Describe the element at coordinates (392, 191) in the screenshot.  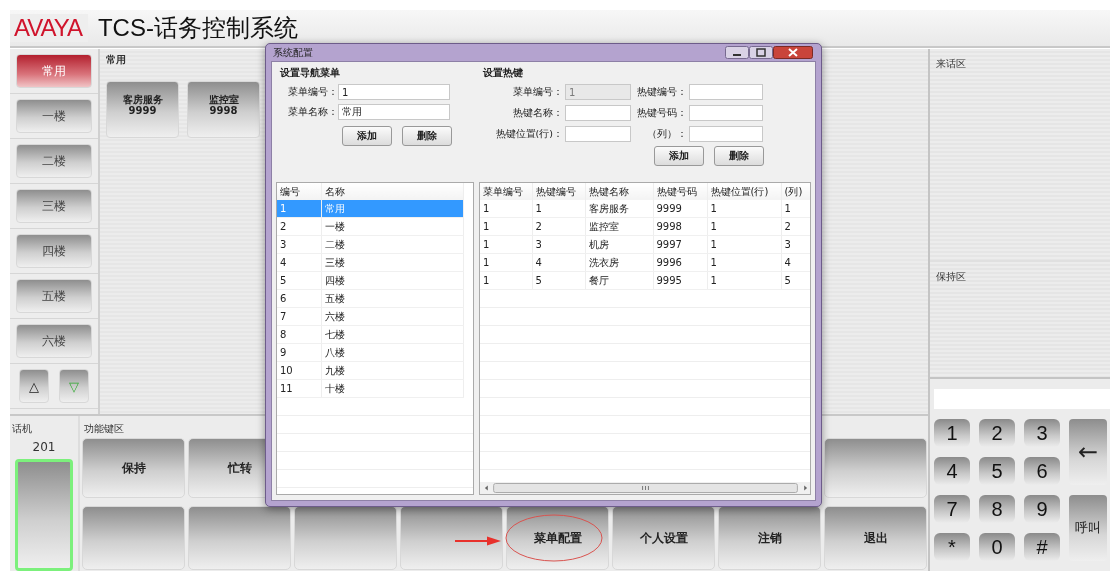
I see `column-header: 名称` at that location.